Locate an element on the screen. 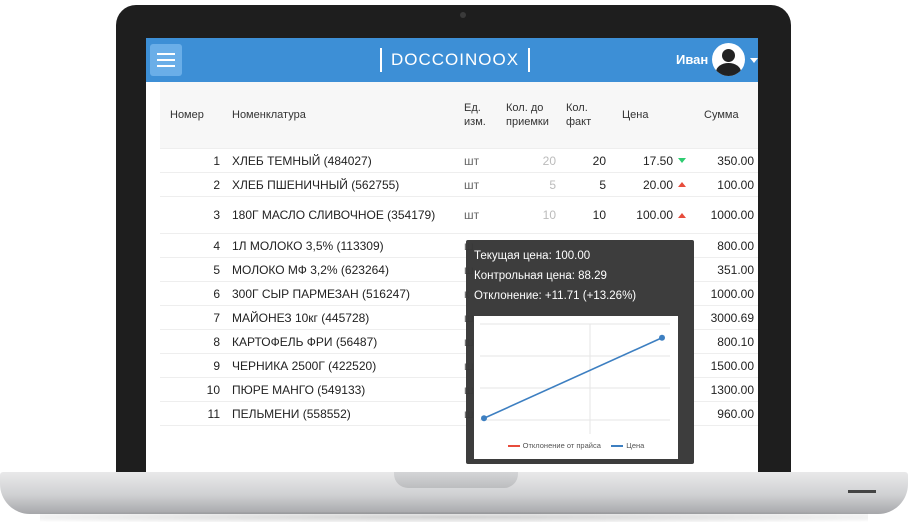 The image size is (908, 525). row-price: 17.50 is located at coordinates (657, 160).